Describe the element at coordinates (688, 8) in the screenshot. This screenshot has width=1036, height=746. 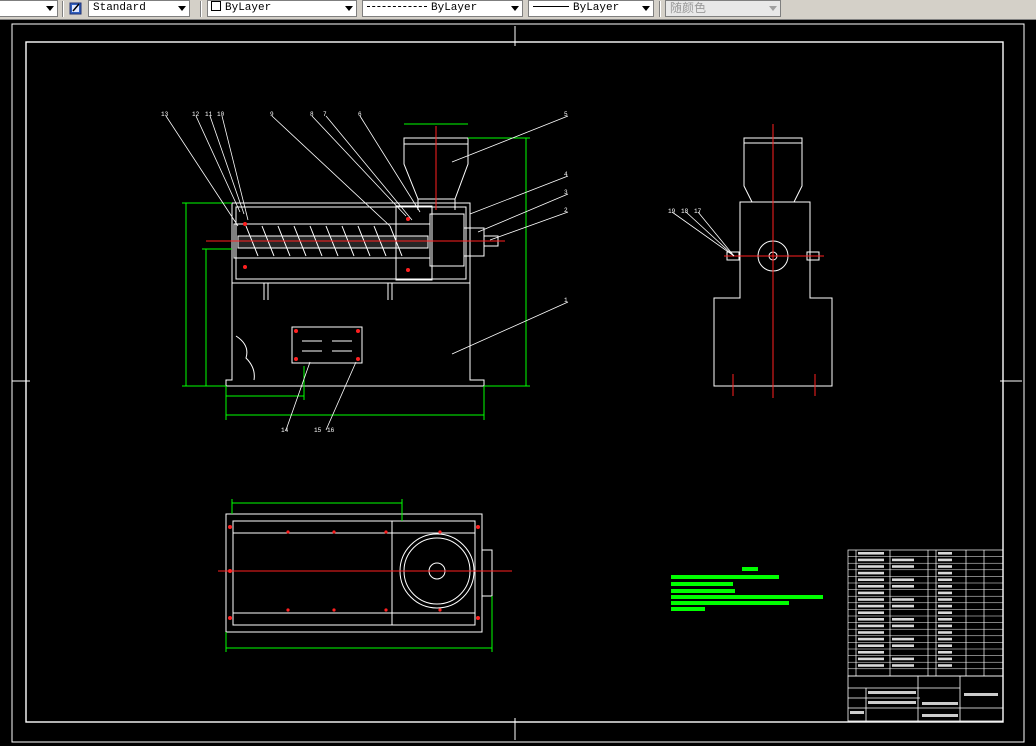
I see `plot-style-value: 随颜色` at that location.